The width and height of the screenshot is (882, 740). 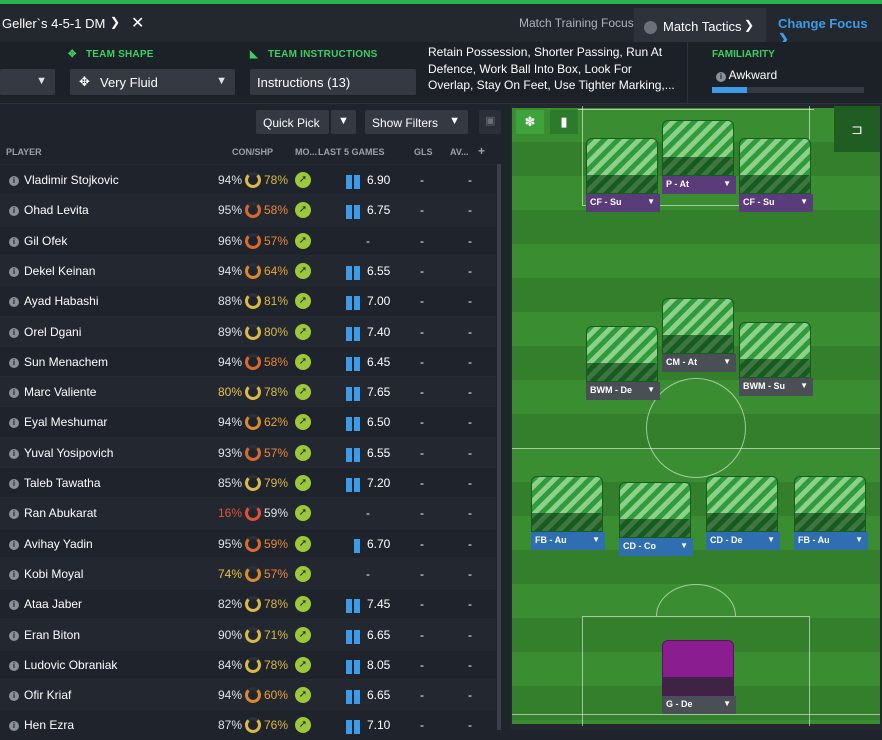 What do you see at coordinates (49, 725) in the screenshot?
I see `player-name: Hen Ezra` at bounding box center [49, 725].